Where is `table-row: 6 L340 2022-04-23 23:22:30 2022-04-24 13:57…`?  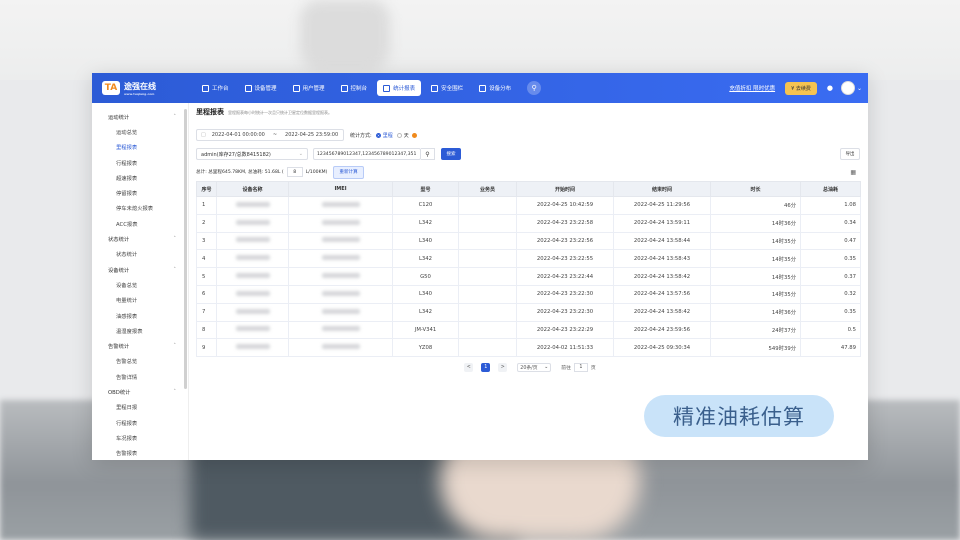
table-row: 6 L340 2022-04-23 23:22:30 2022-04-24 13:57… is located at coordinates (528, 294).